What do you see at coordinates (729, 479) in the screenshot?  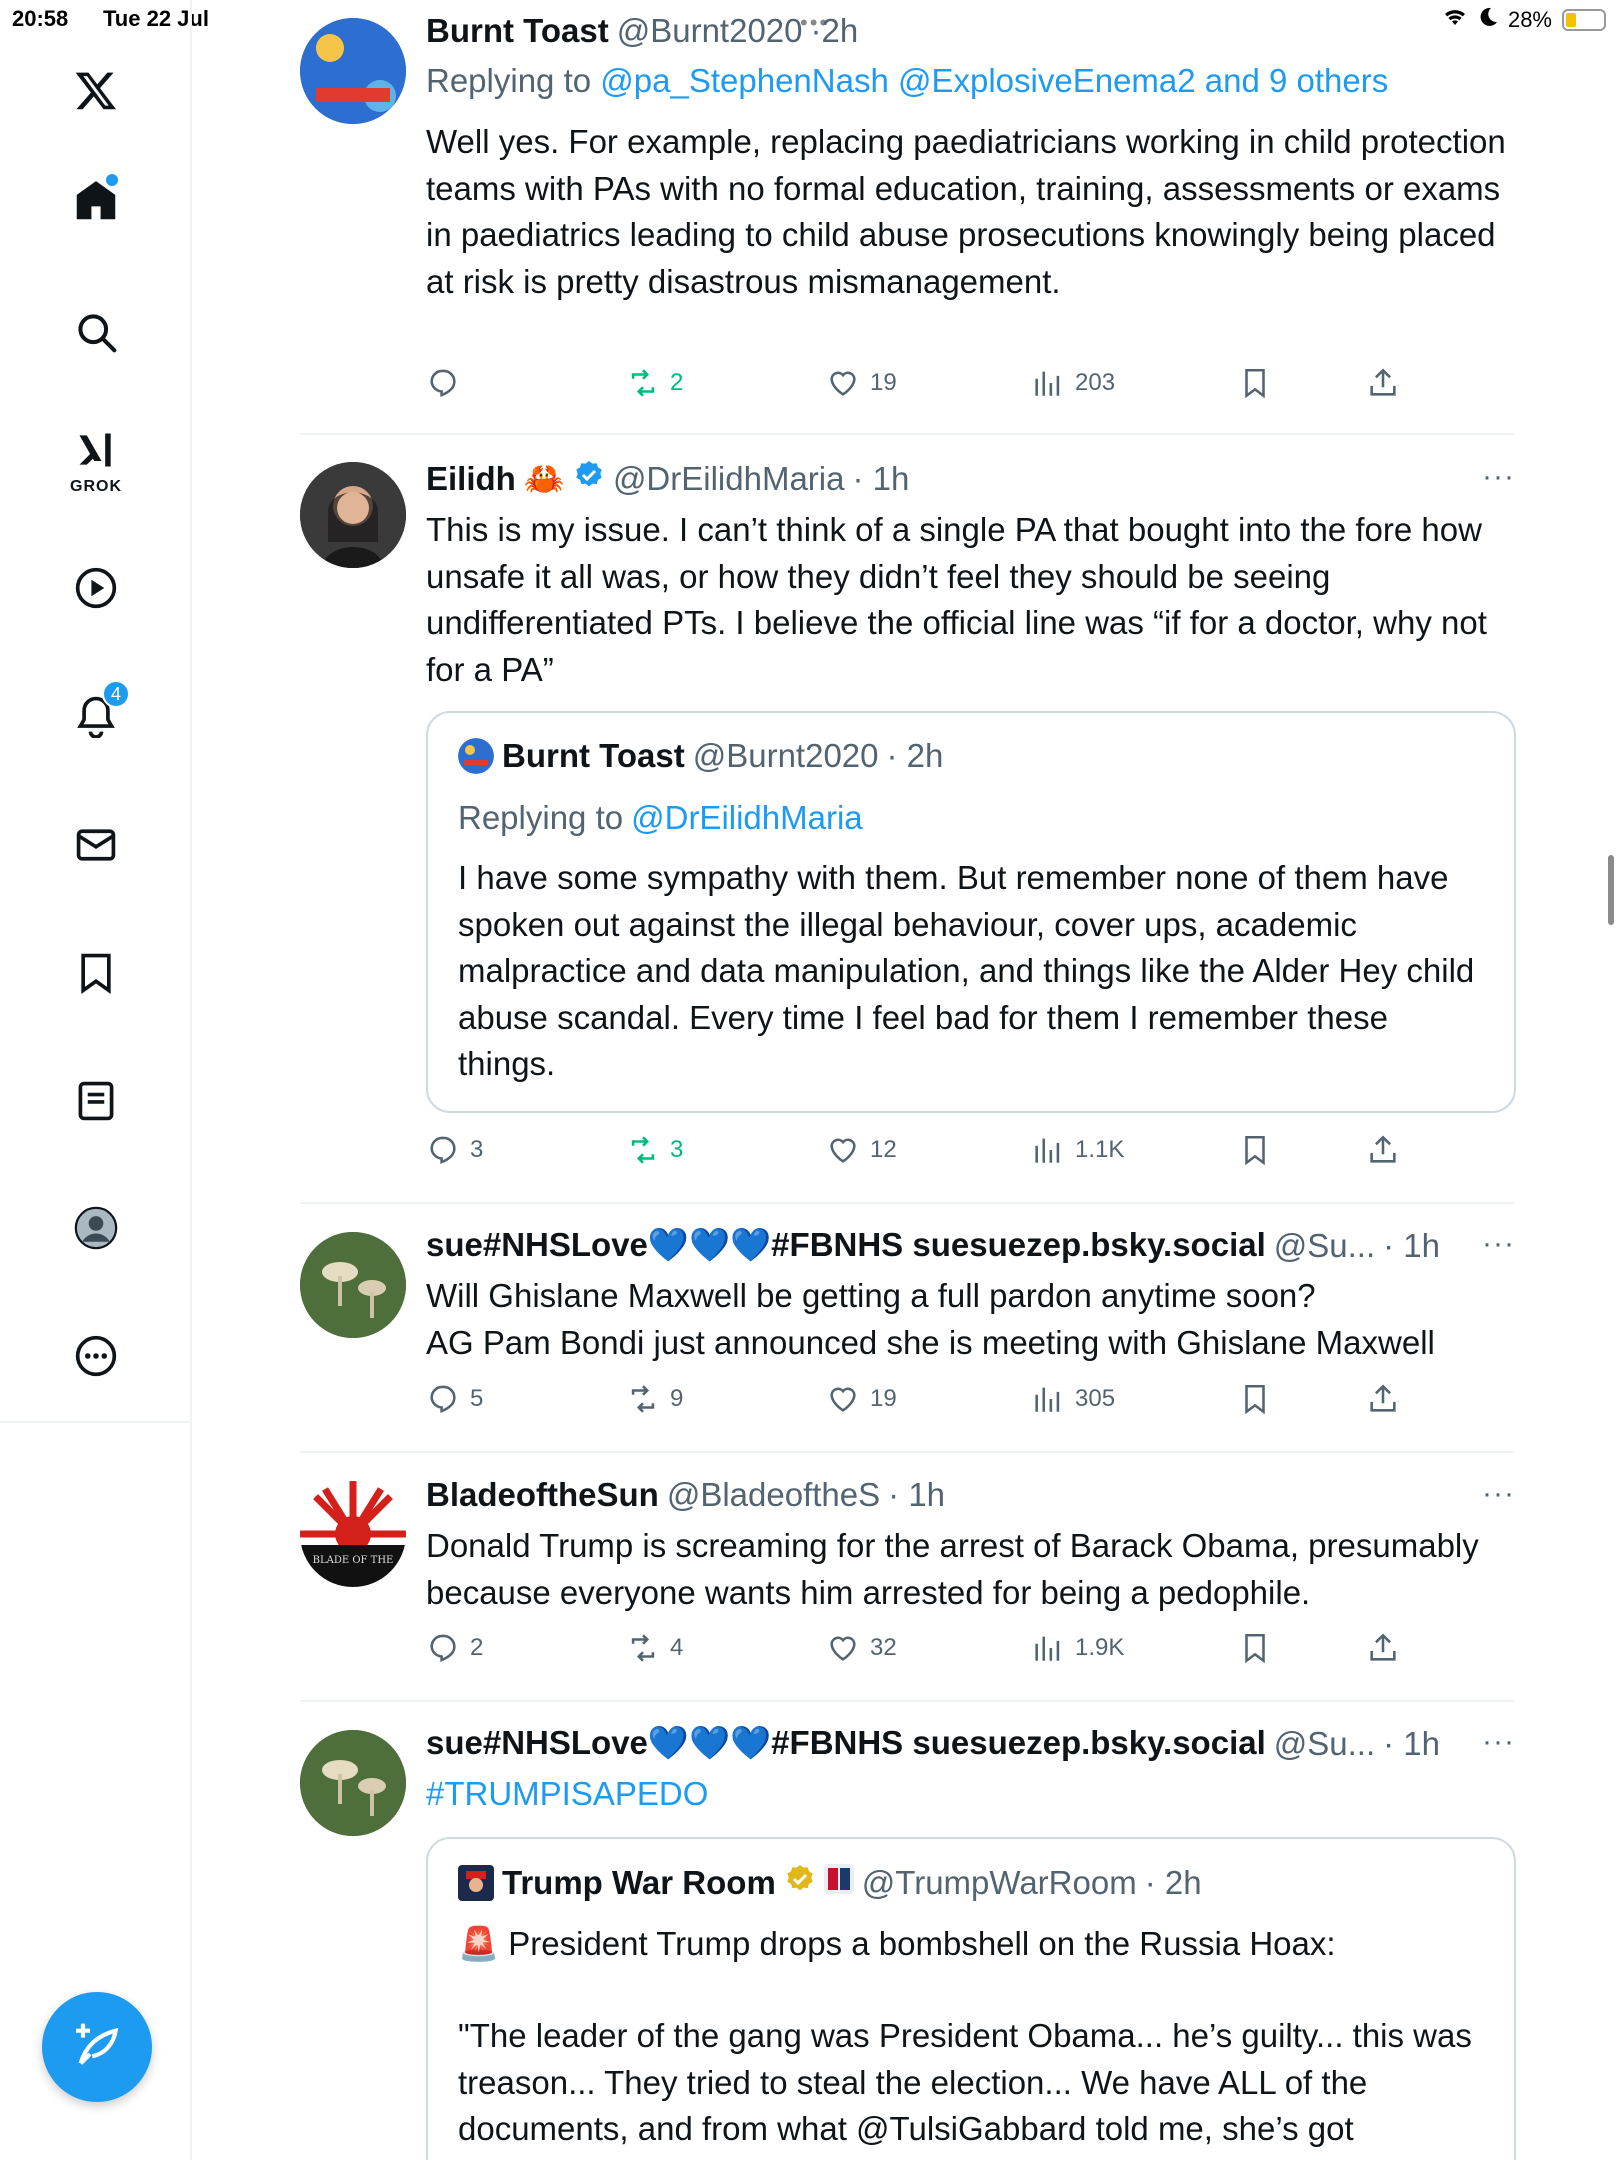 I see `author-handle: @DrEilidhMaria` at bounding box center [729, 479].